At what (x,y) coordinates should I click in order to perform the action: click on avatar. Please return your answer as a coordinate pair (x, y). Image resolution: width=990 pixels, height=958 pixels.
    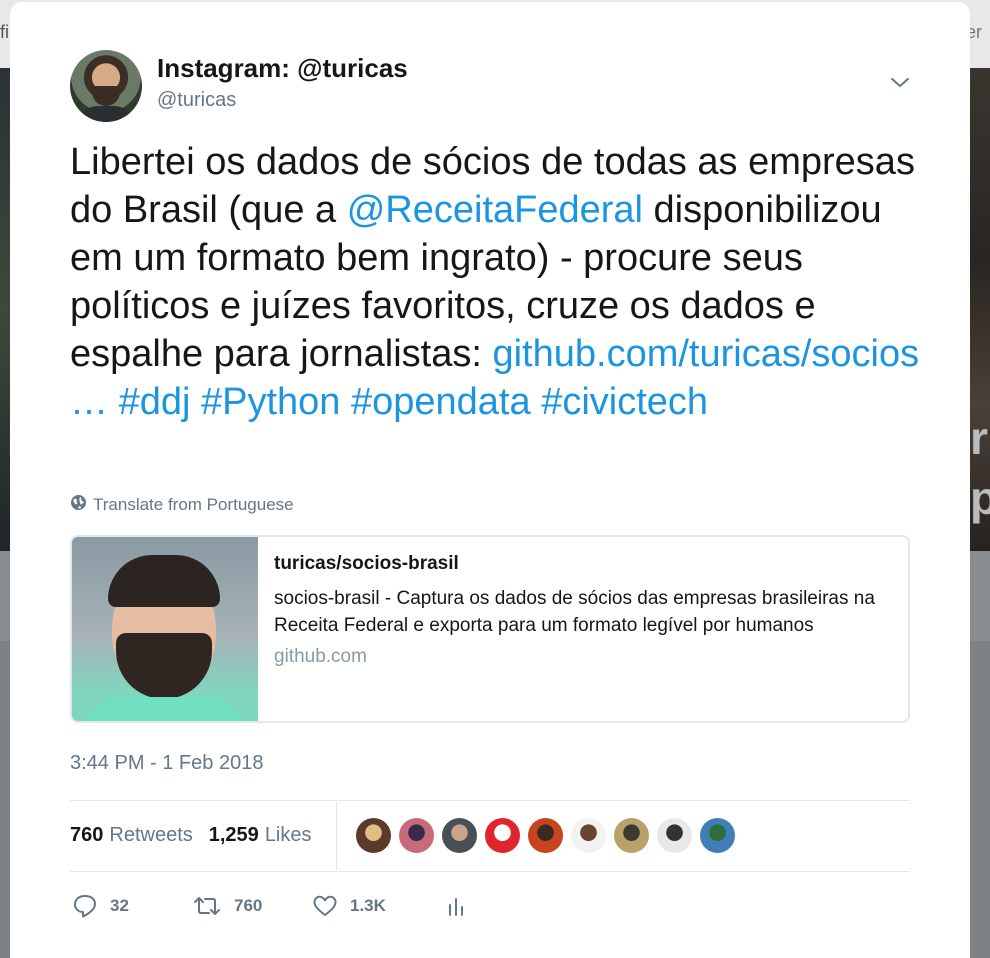
    Looking at the image, I should click on (106, 86).